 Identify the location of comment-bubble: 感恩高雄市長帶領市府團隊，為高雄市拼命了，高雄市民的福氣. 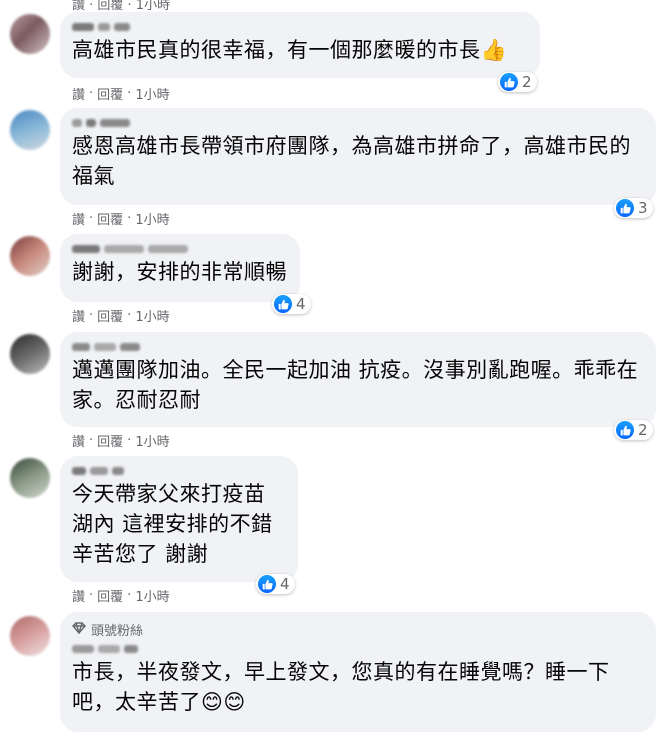
(358, 156).